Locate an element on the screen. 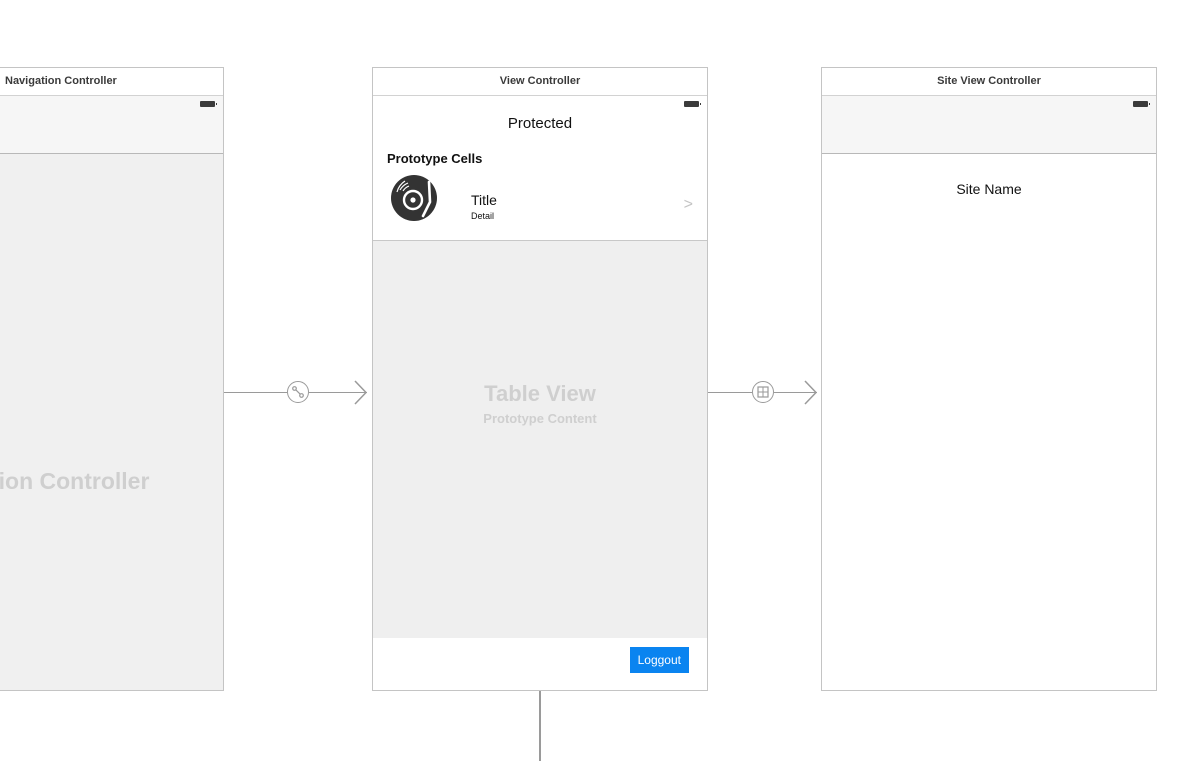 This screenshot has height=761, width=1200. cell-title: Title is located at coordinates (484, 200).